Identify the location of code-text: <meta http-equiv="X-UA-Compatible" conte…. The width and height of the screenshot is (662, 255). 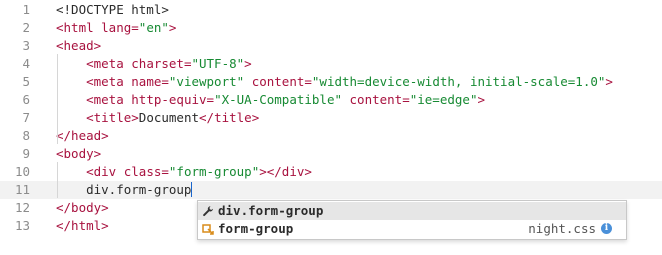
(270, 100).